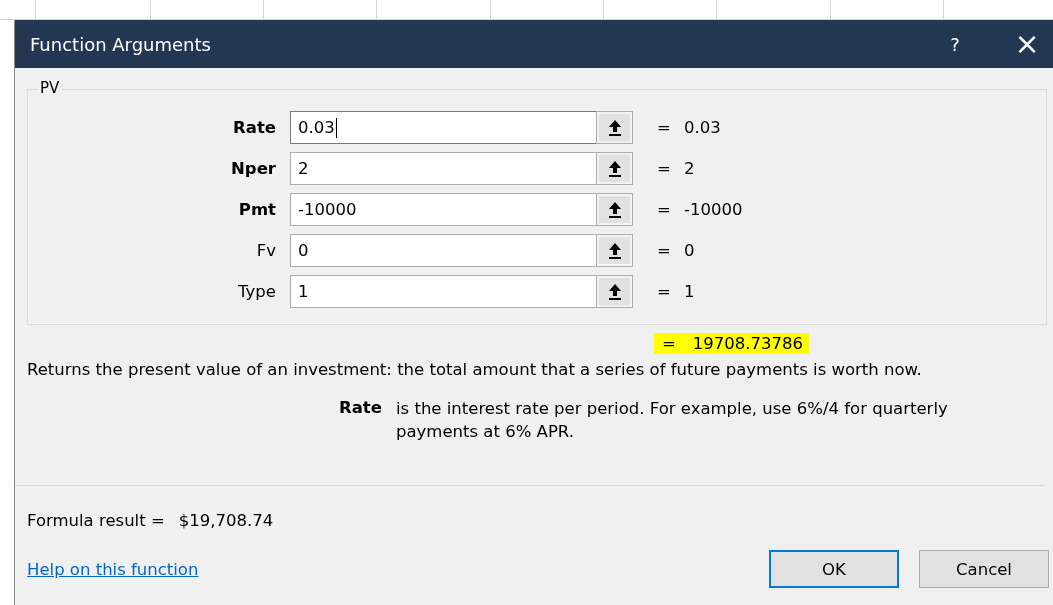 This screenshot has width=1053, height=605. Describe the element at coordinates (984, 569) in the screenshot. I see `cancel-button: Cancel` at that location.